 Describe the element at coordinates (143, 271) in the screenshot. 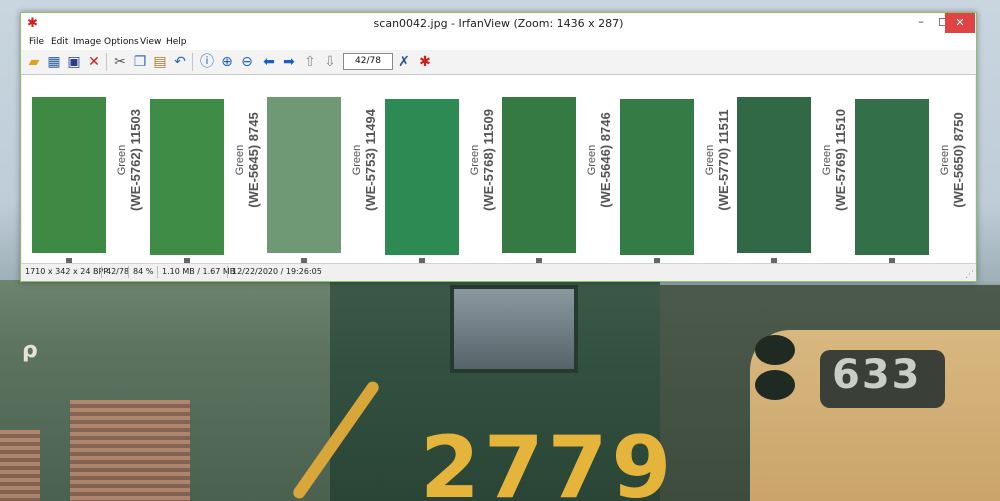

I see `status-zoom: 84 %` at that location.